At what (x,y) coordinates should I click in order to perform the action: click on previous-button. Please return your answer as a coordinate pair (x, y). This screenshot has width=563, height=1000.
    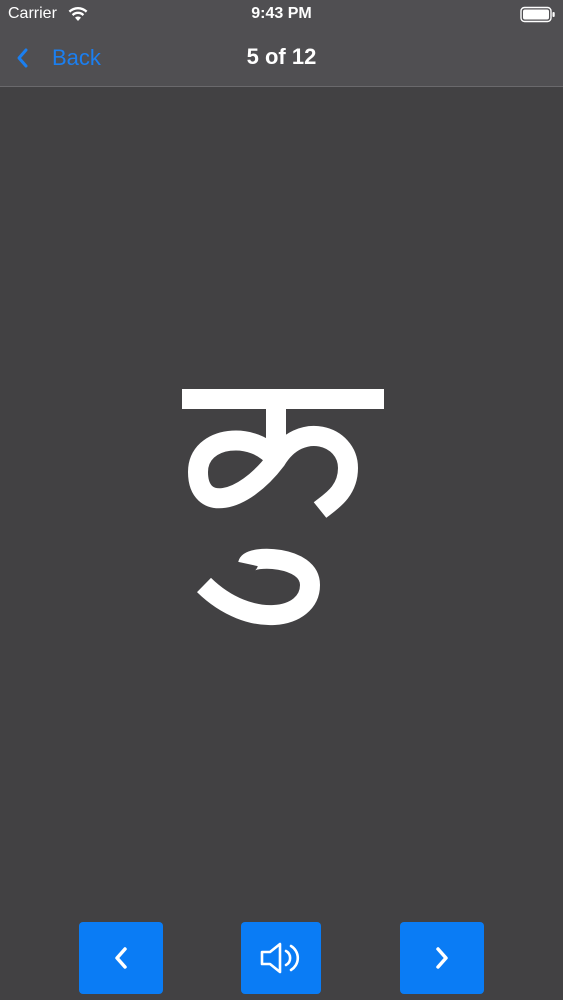
    Looking at the image, I should click on (121, 958).